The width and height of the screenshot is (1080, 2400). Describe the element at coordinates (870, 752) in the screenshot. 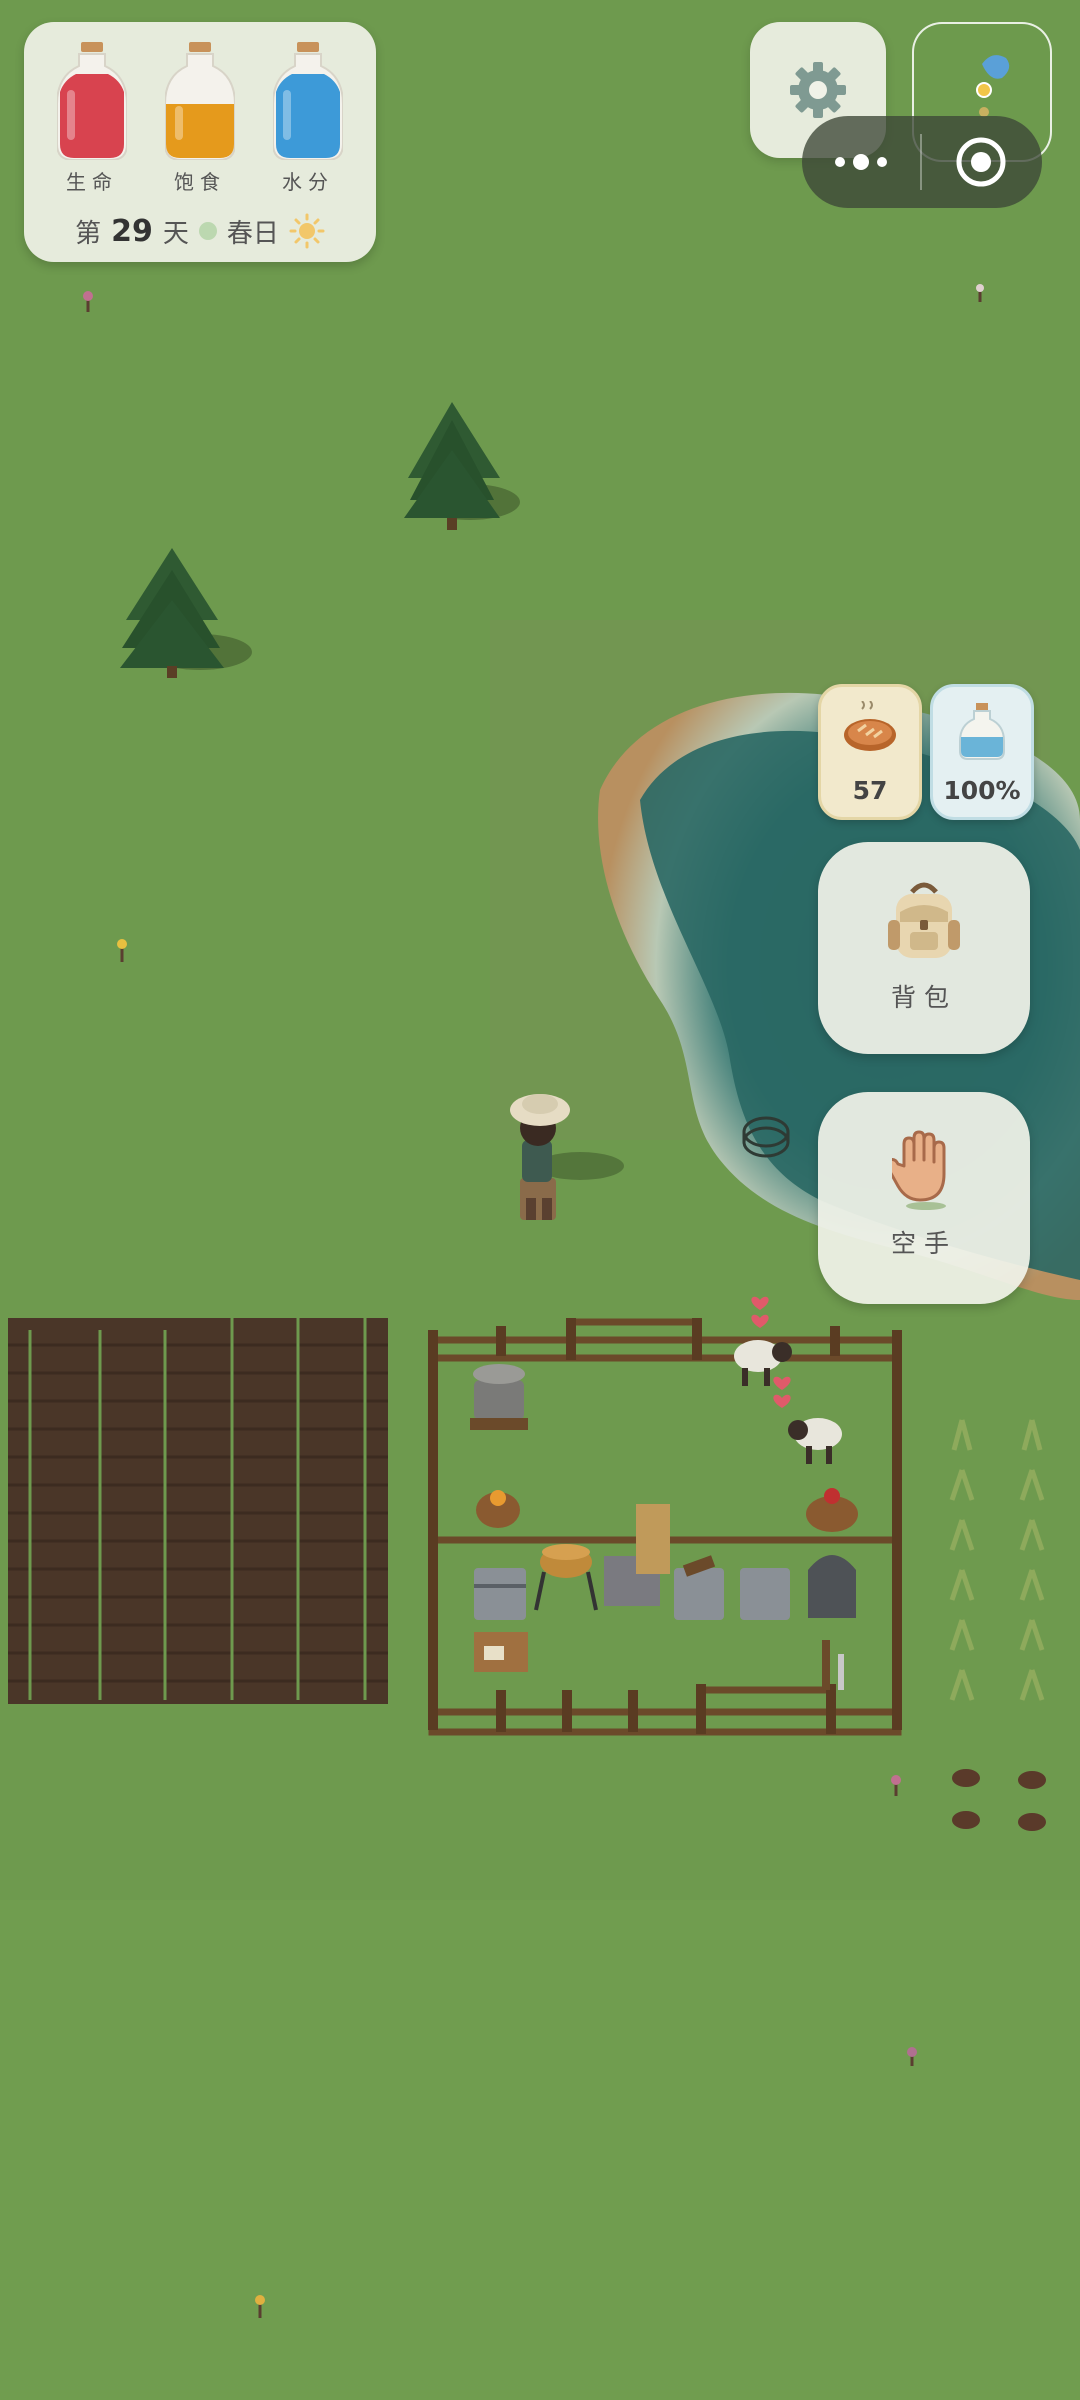

I see `food-quick-slot: 57` at that location.